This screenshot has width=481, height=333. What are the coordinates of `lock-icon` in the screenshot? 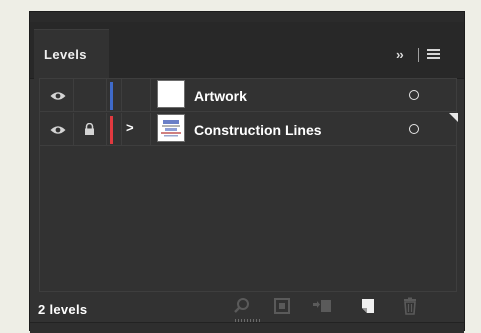 It's located at (89, 129).